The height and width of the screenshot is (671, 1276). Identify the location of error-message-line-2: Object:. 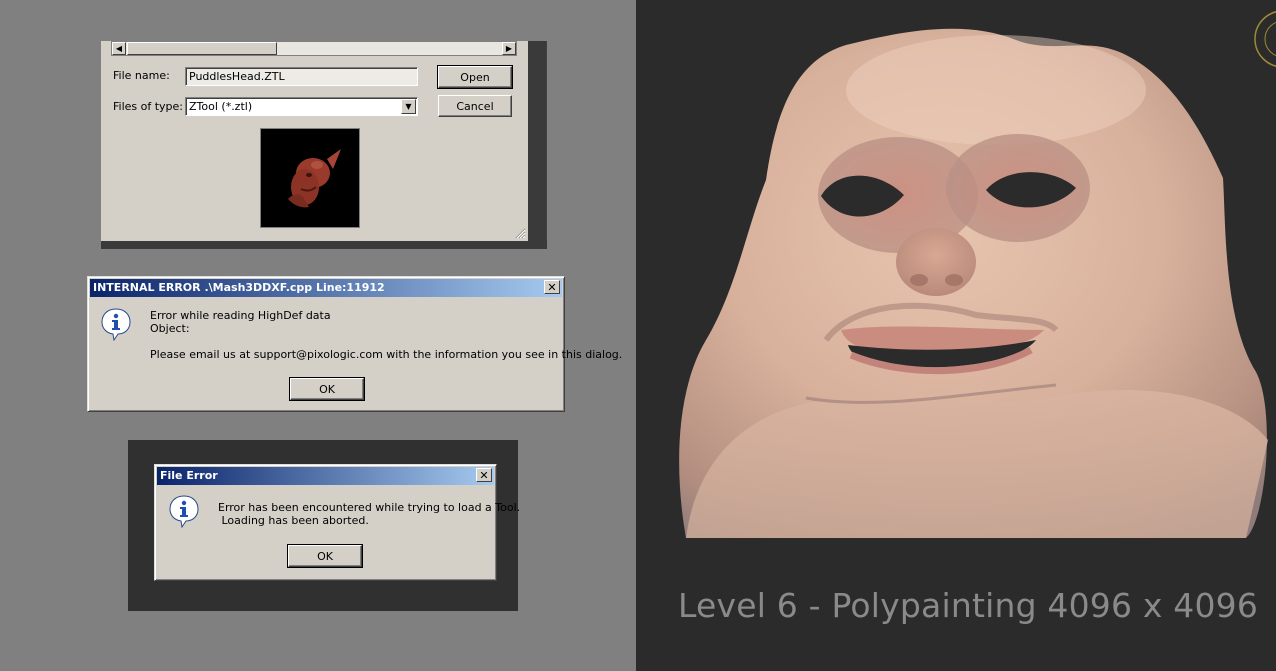
(170, 328).